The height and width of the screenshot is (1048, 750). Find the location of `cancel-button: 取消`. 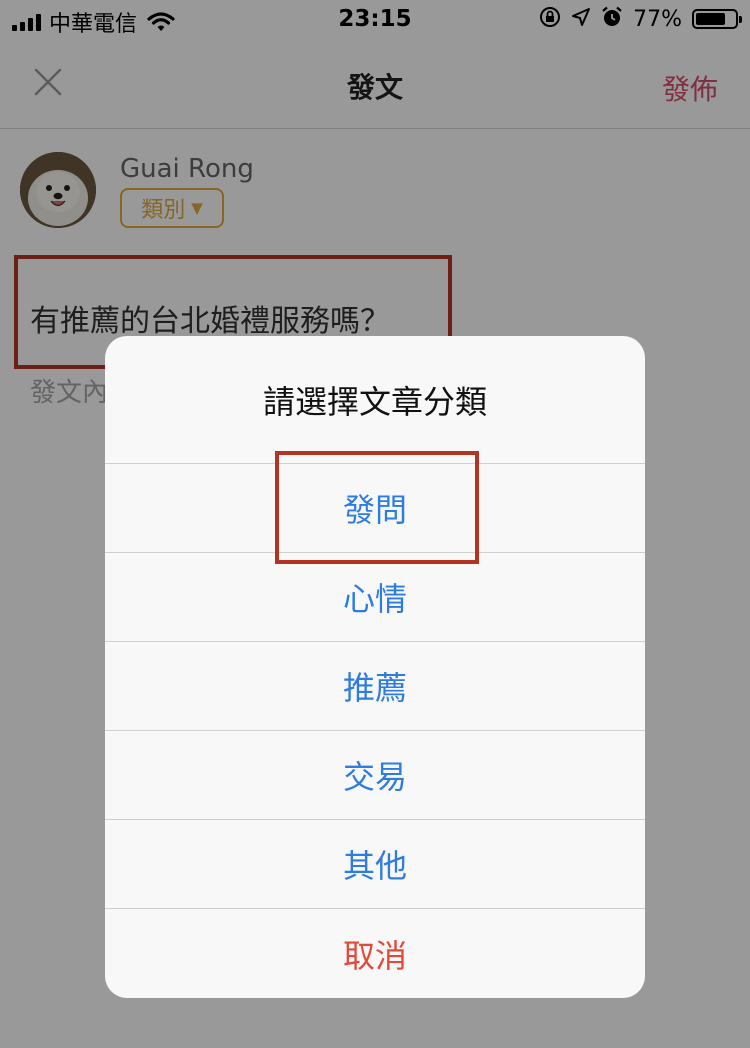

cancel-button: 取消 is located at coordinates (375, 953).